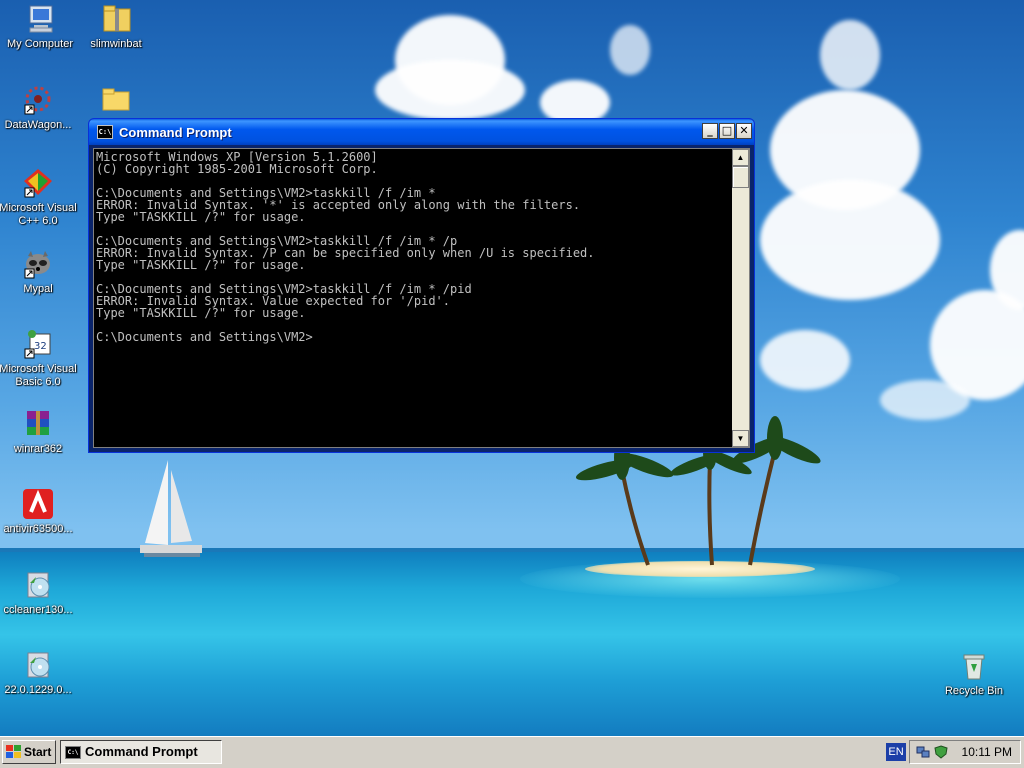 Image resolution: width=1024 pixels, height=768 pixels. What do you see at coordinates (116, 19) in the screenshot?
I see `zip-folder-icon` at bounding box center [116, 19].